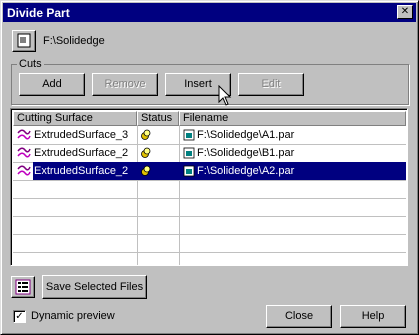  I want to click on add-button: Add, so click(52, 84).